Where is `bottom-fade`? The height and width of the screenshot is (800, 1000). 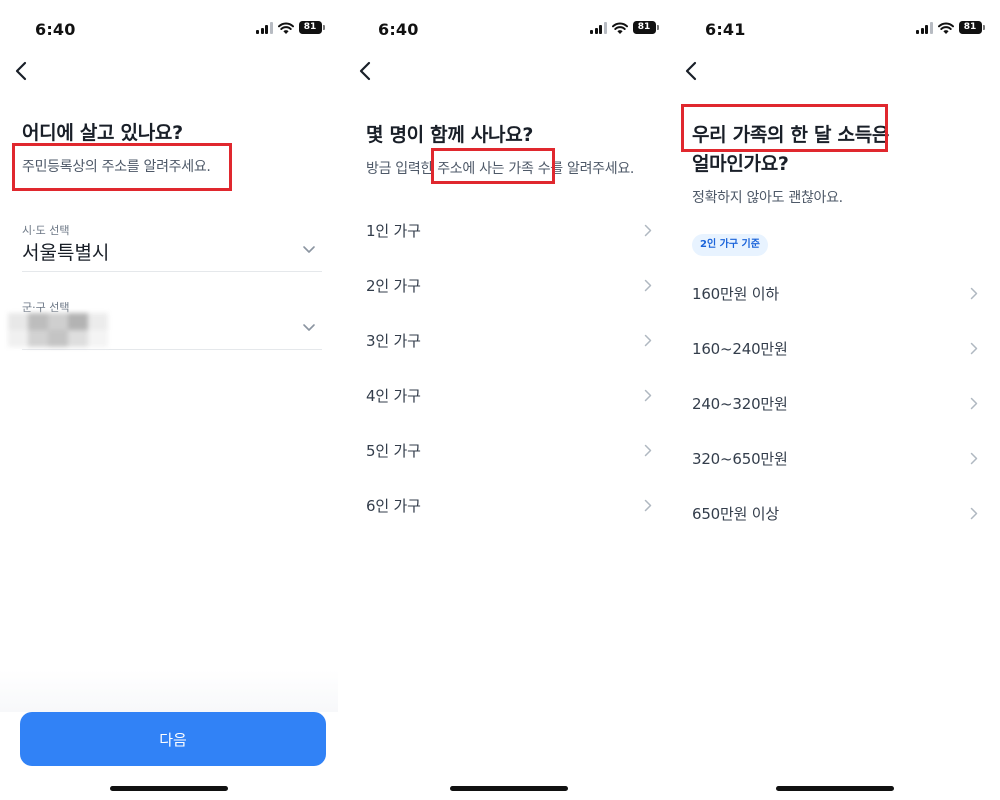
bottom-fade is located at coordinates (169, 691).